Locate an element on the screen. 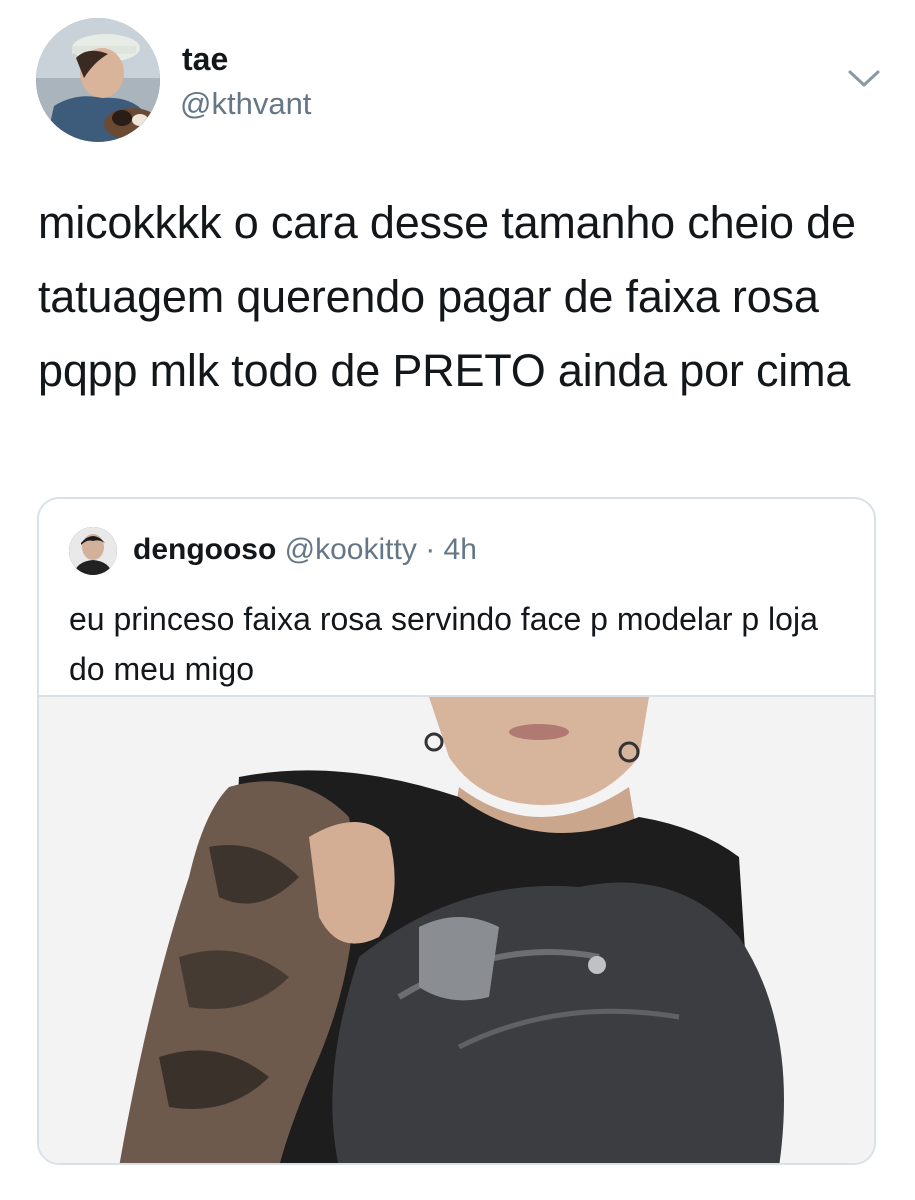  author-name: tae is located at coordinates (205, 59).